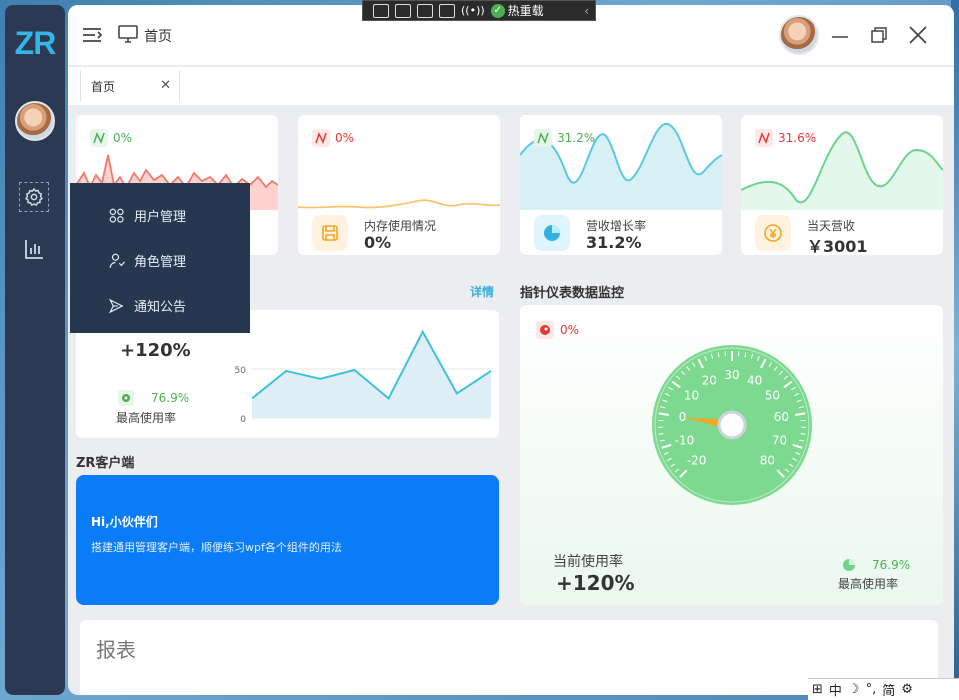  Describe the element at coordinates (845, 235) in the screenshot. I see `stat-summary: 当天营收 ￥3001` at that location.